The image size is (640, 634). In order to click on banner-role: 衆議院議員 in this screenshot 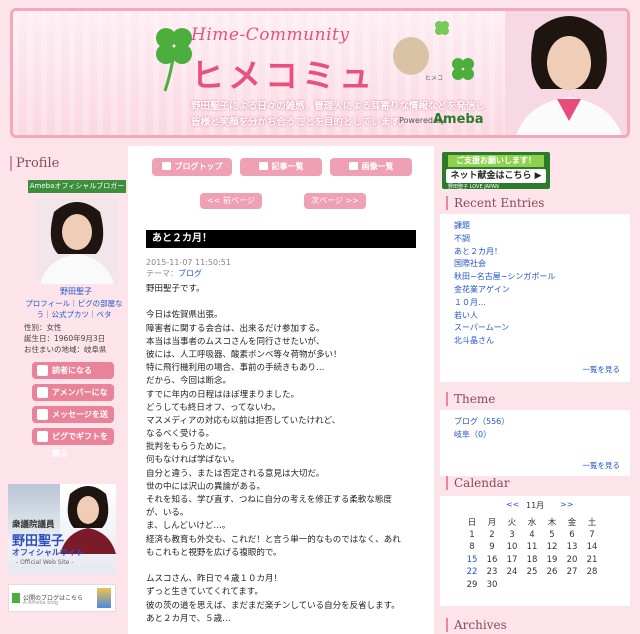, I will do `click(33, 525)`.